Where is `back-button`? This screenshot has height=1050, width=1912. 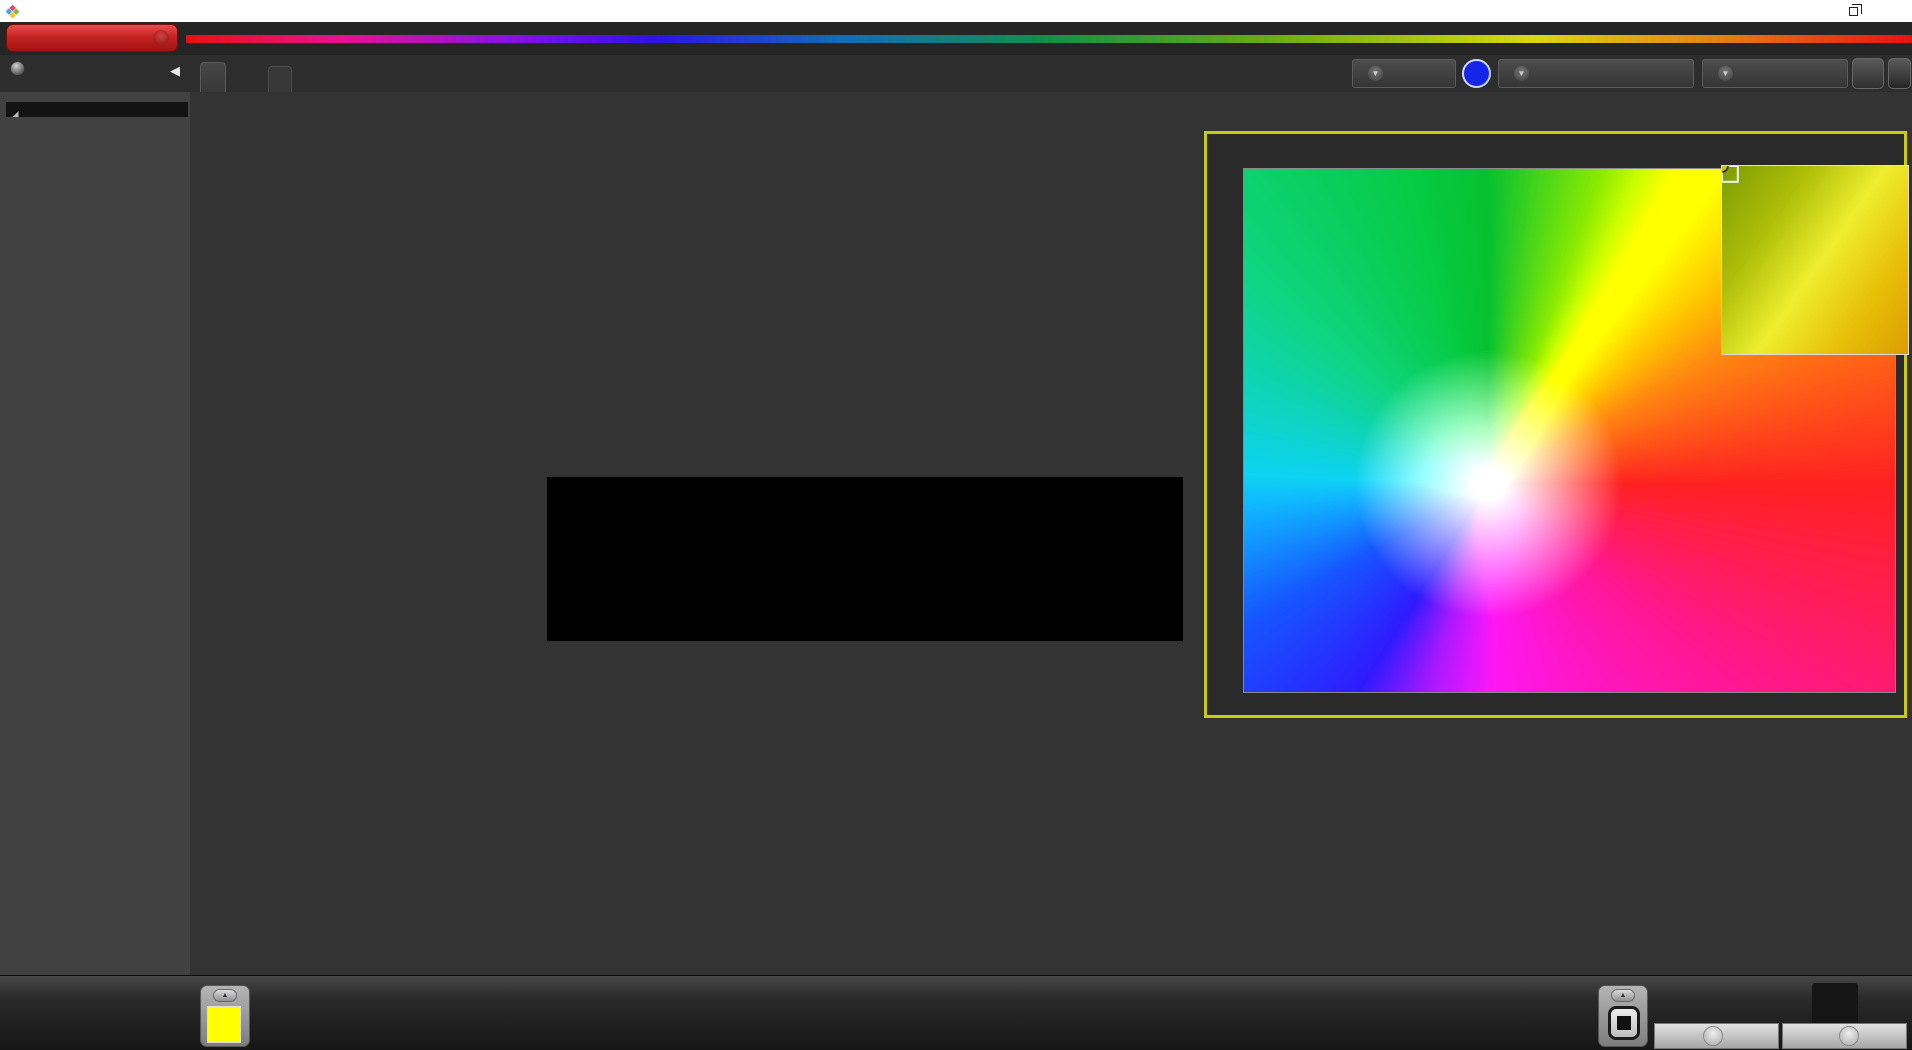
back-button is located at coordinates (1716, 1036).